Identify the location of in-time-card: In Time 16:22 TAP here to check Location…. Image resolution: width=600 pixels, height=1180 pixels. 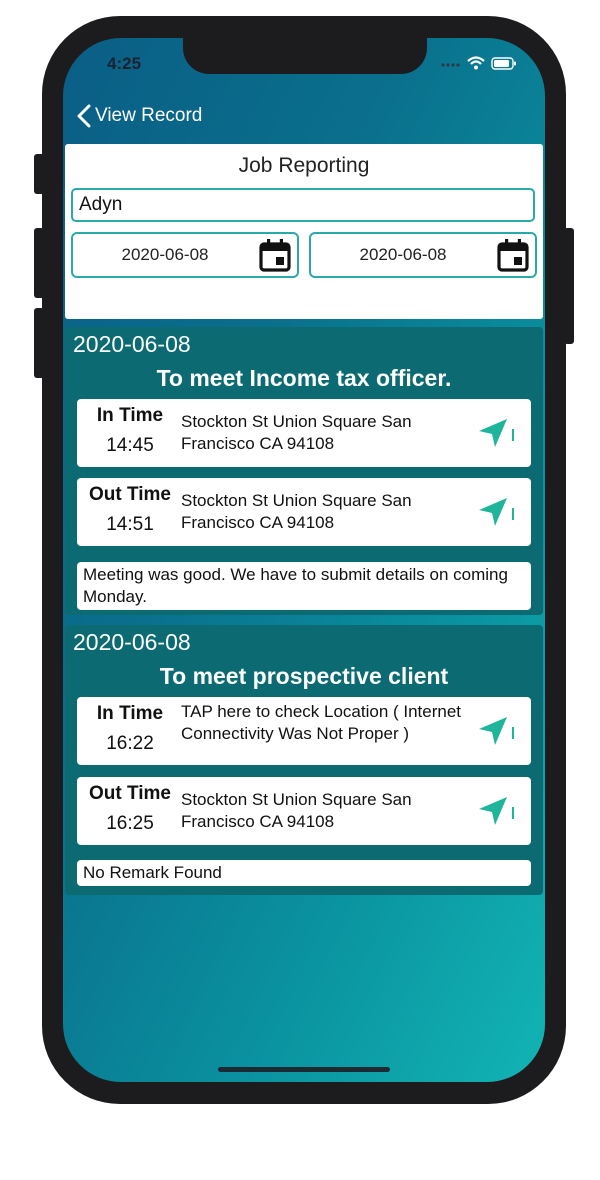
(304, 731).